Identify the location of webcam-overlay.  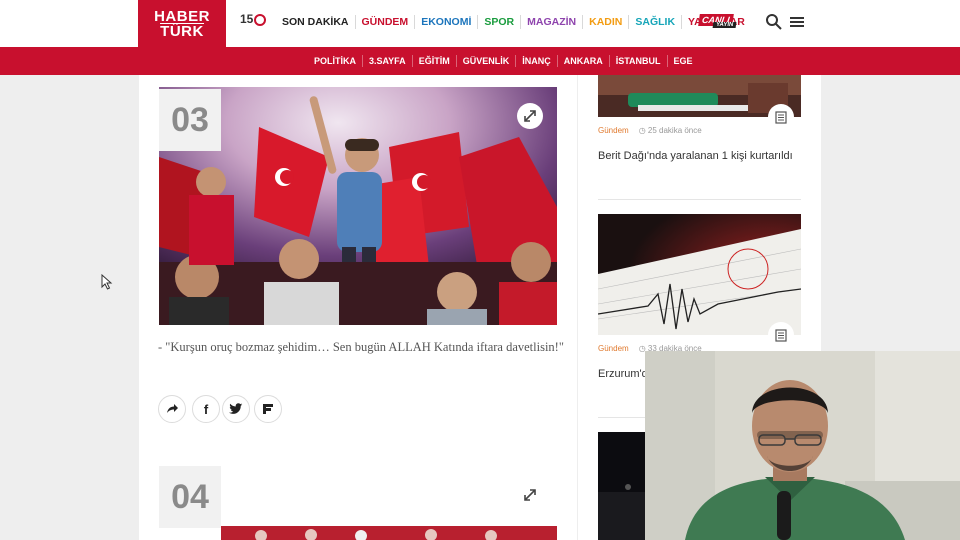
(802, 445).